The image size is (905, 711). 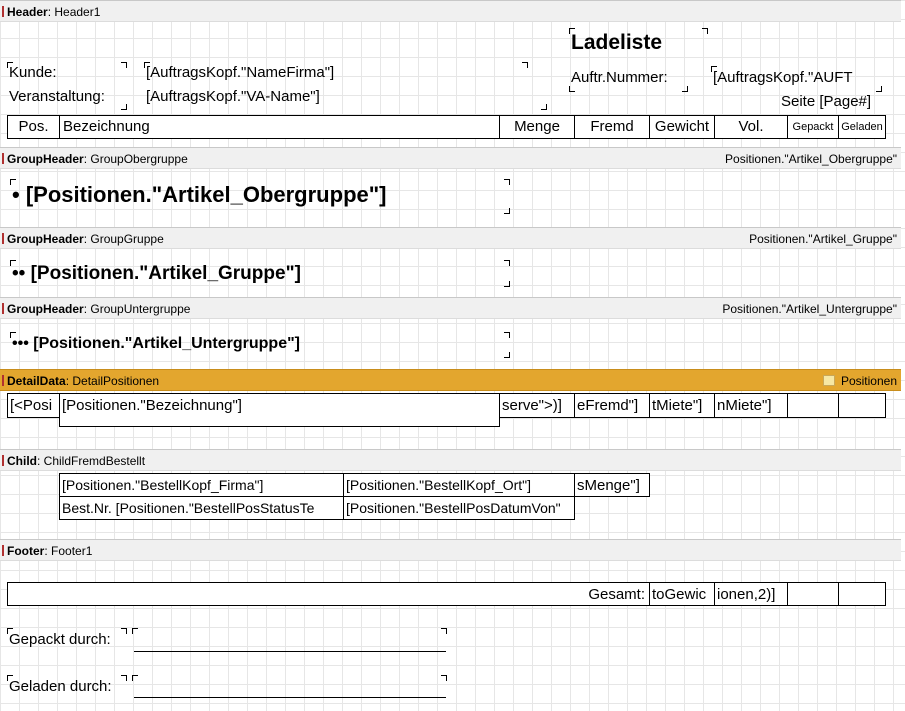 I want to click on child-ort-field: [Positionen."BestellKopf_Ort"], so click(x=459, y=485).